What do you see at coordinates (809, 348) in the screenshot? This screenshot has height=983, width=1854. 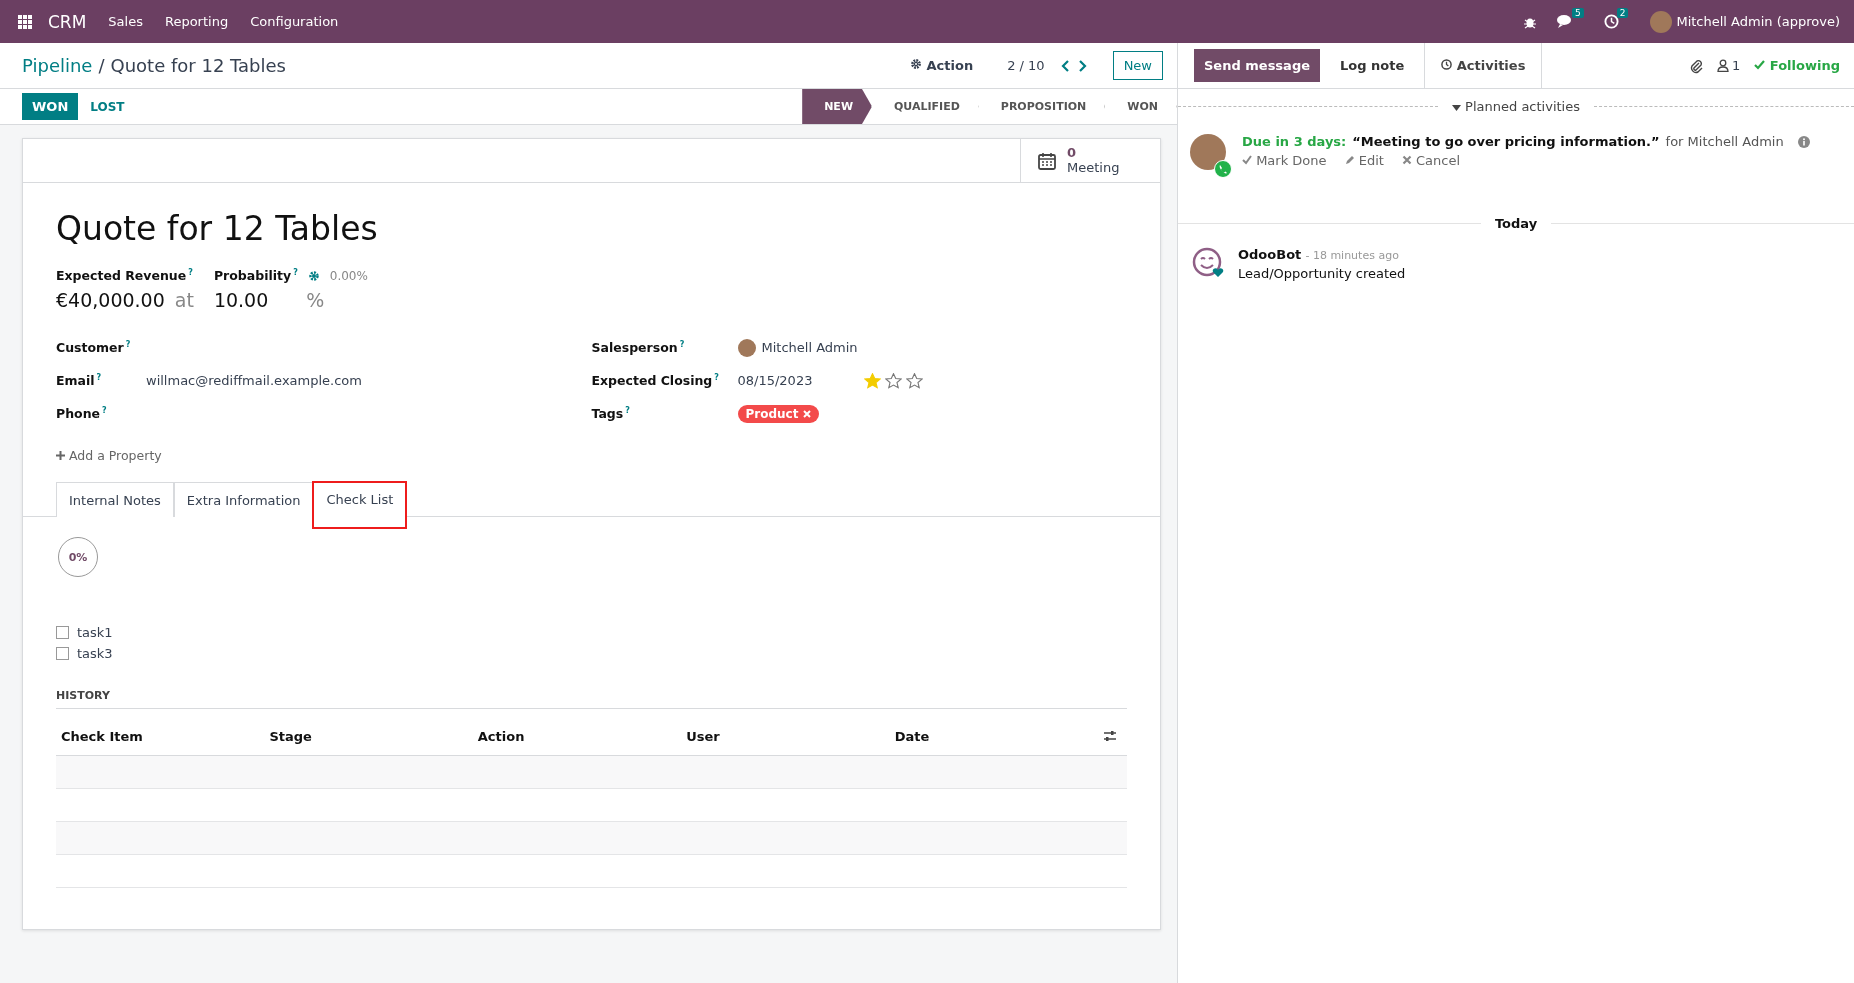 I see `field-value: Mitchell Admin` at bounding box center [809, 348].